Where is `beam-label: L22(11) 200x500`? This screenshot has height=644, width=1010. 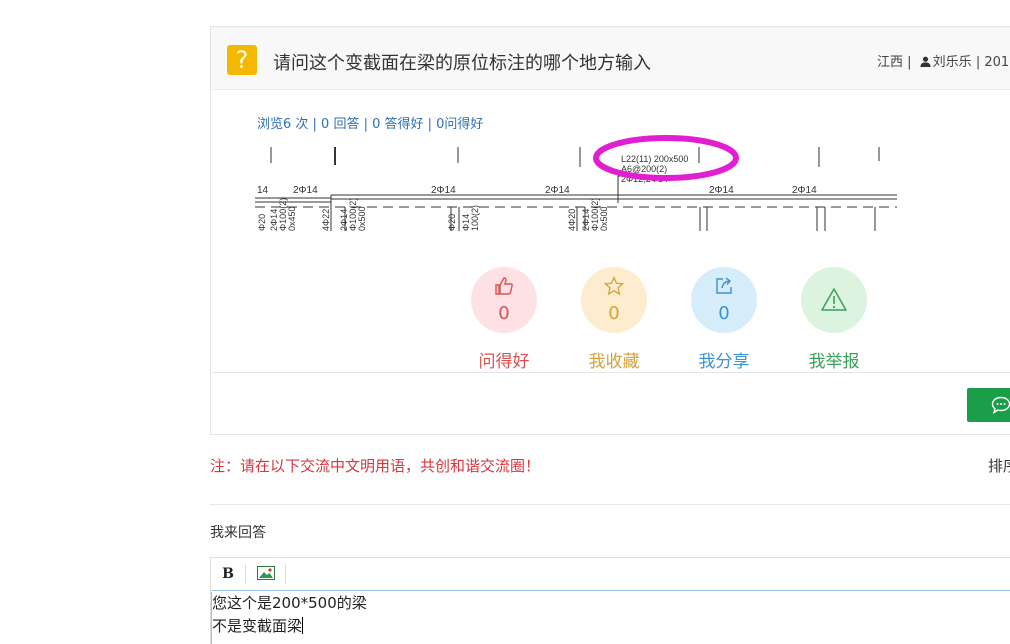 beam-label: L22(11) 200x500 is located at coordinates (654, 159).